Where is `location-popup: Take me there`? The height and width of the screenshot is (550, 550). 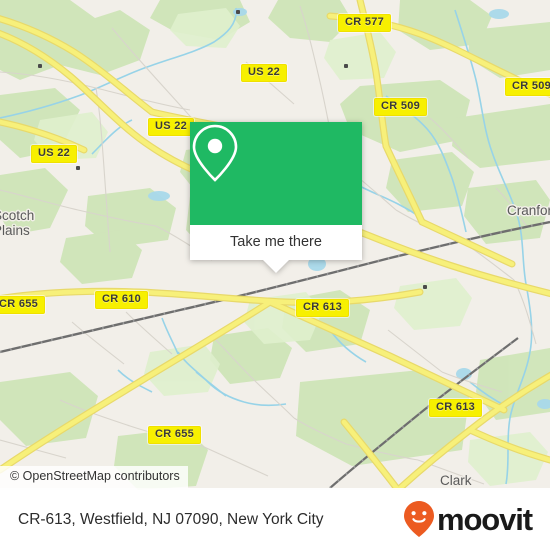 location-popup: Take me there is located at coordinates (276, 197).